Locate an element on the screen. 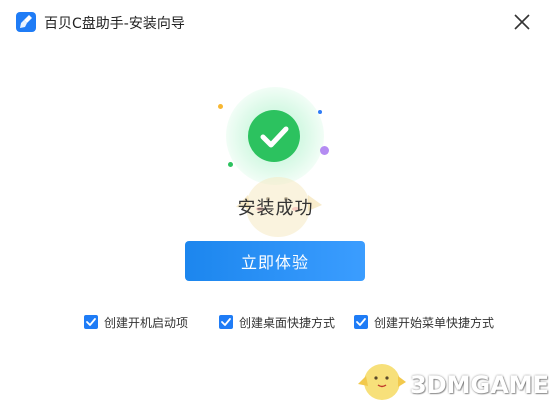 The height and width of the screenshot is (407, 551). title-bar: 百贝C盘助手-安装向导 is located at coordinates (275, 22).